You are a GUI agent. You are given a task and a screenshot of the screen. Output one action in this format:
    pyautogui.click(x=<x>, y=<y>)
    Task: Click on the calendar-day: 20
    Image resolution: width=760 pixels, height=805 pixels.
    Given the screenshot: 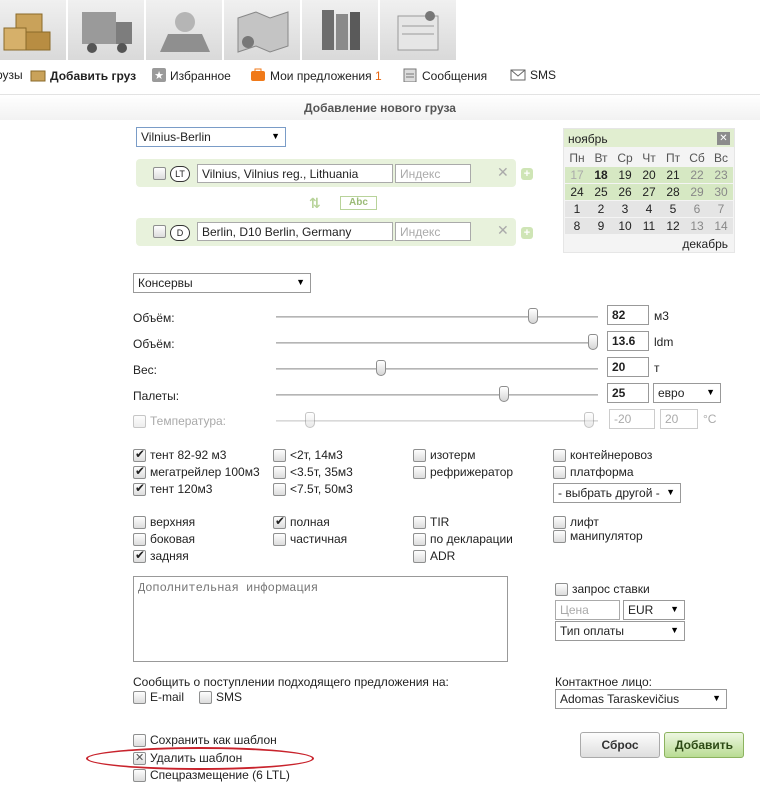 What is the action you would take?
    pyautogui.click(x=649, y=175)
    